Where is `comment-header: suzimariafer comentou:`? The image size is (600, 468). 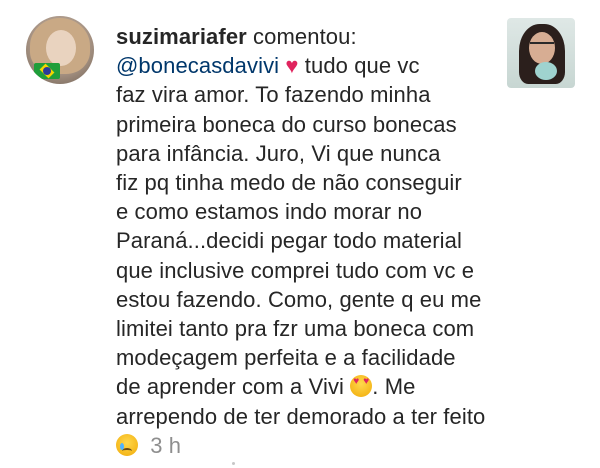
comment-header: suzimariafer comentou: is located at coordinates (306, 36).